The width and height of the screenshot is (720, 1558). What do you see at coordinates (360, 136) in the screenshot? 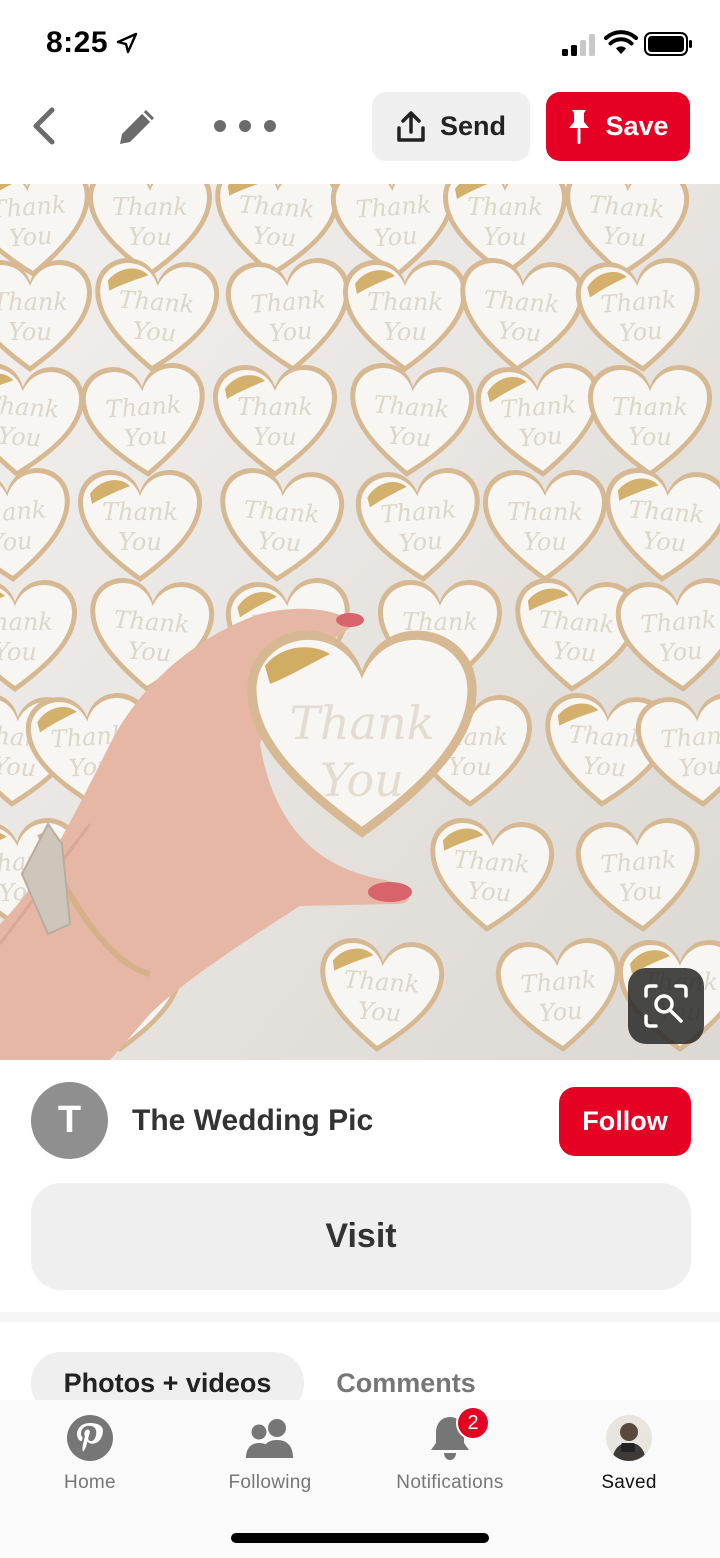
I see `pin-toolbar: Send Save` at bounding box center [360, 136].